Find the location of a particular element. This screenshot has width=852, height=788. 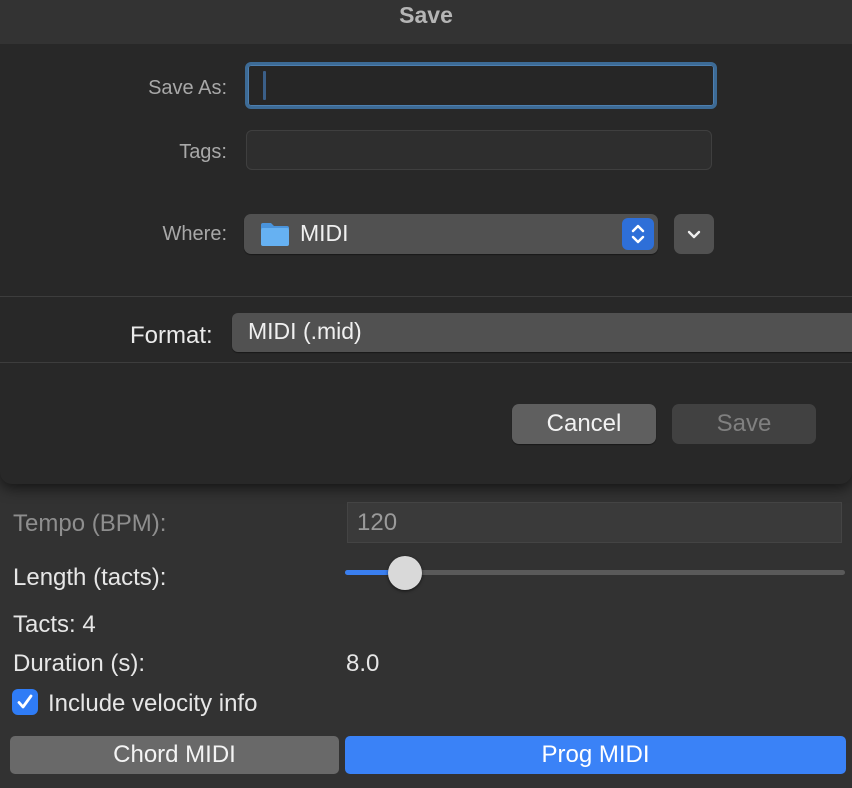

where-stepper is located at coordinates (638, 234).